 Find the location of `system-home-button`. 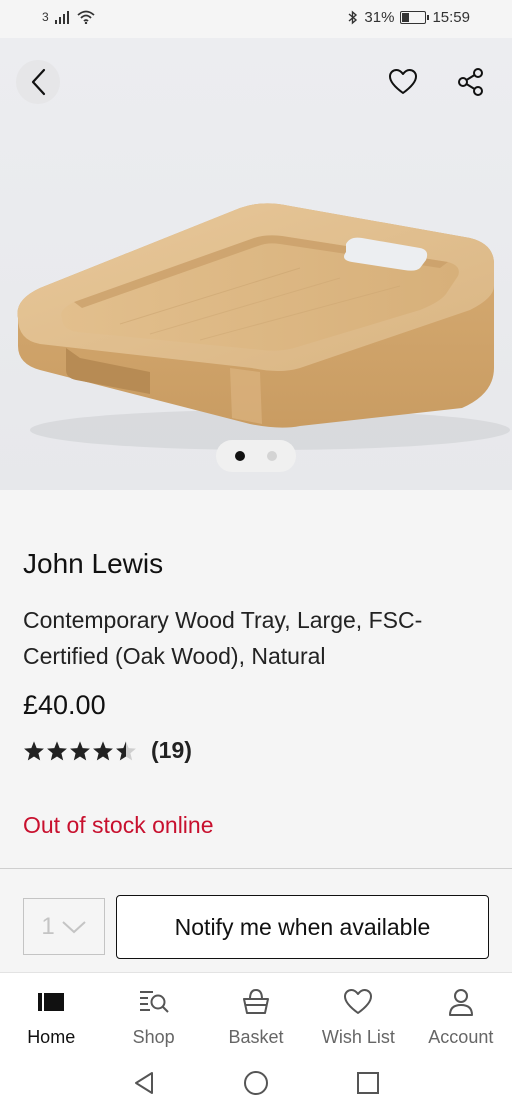

system-home-button is located at coordinates (256, 1083).